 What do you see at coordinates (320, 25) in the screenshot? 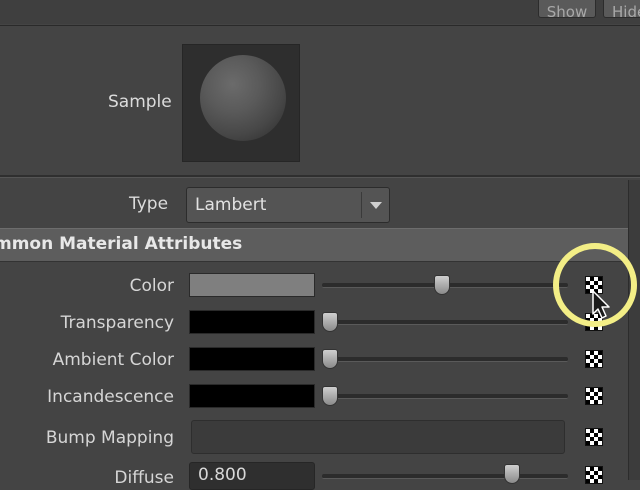
I see `toolbar-divider` at bounding box center [320, 25].